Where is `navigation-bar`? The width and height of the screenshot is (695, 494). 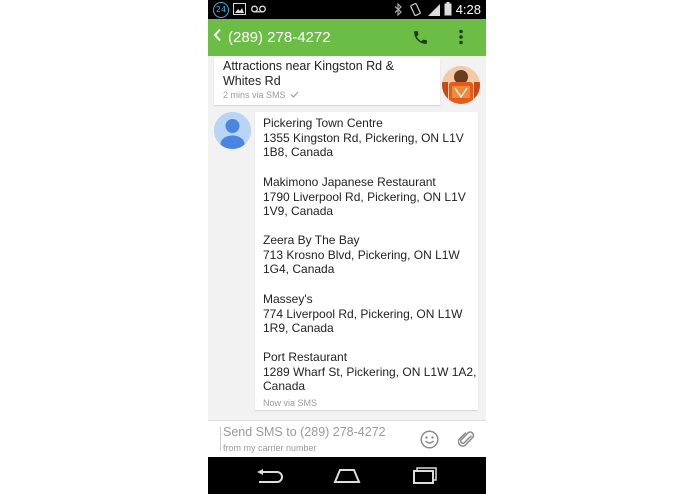 navigation-bar is located at coordinates (347, 475).